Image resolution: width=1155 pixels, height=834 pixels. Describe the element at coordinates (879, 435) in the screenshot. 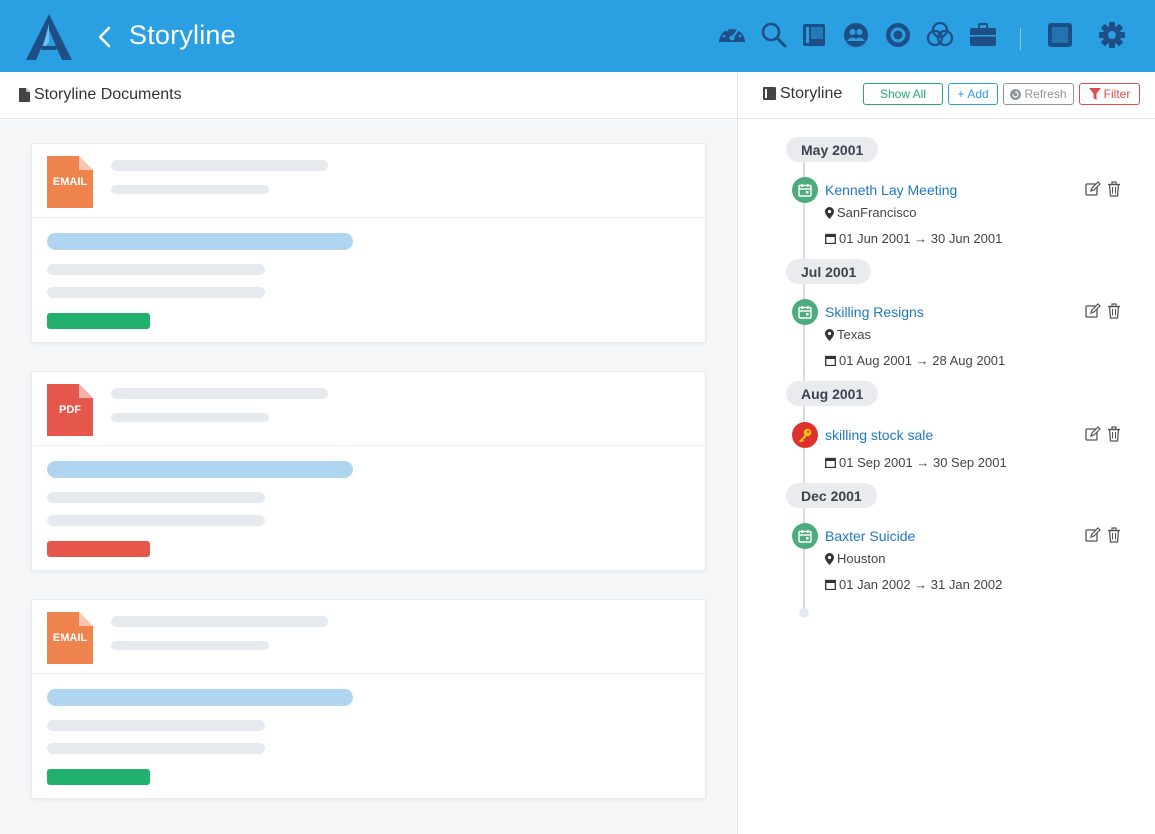

I see `event-title: skilling stock sale` at that location.